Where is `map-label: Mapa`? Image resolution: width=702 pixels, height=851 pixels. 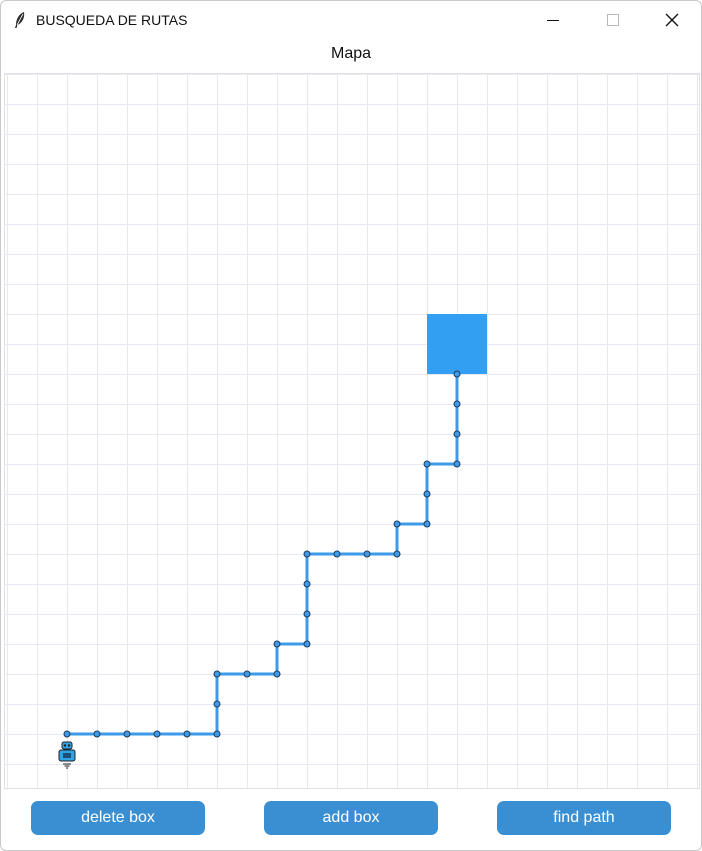 map-label: Mapa is located at coordinates (351, 53).